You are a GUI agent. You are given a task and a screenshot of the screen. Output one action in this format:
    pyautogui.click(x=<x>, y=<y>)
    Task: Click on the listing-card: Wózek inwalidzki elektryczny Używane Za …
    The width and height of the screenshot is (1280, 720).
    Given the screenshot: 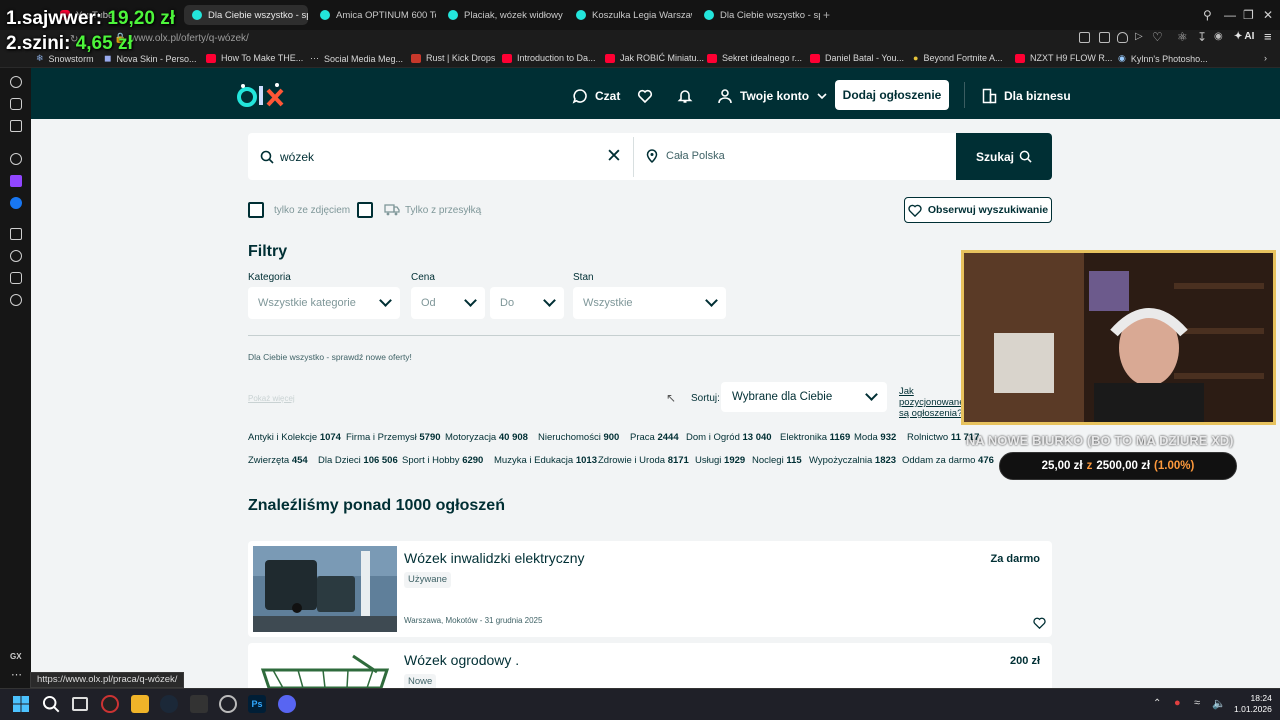 What is the action you would take?
    pyautogui.click(x=650, y=589)
    